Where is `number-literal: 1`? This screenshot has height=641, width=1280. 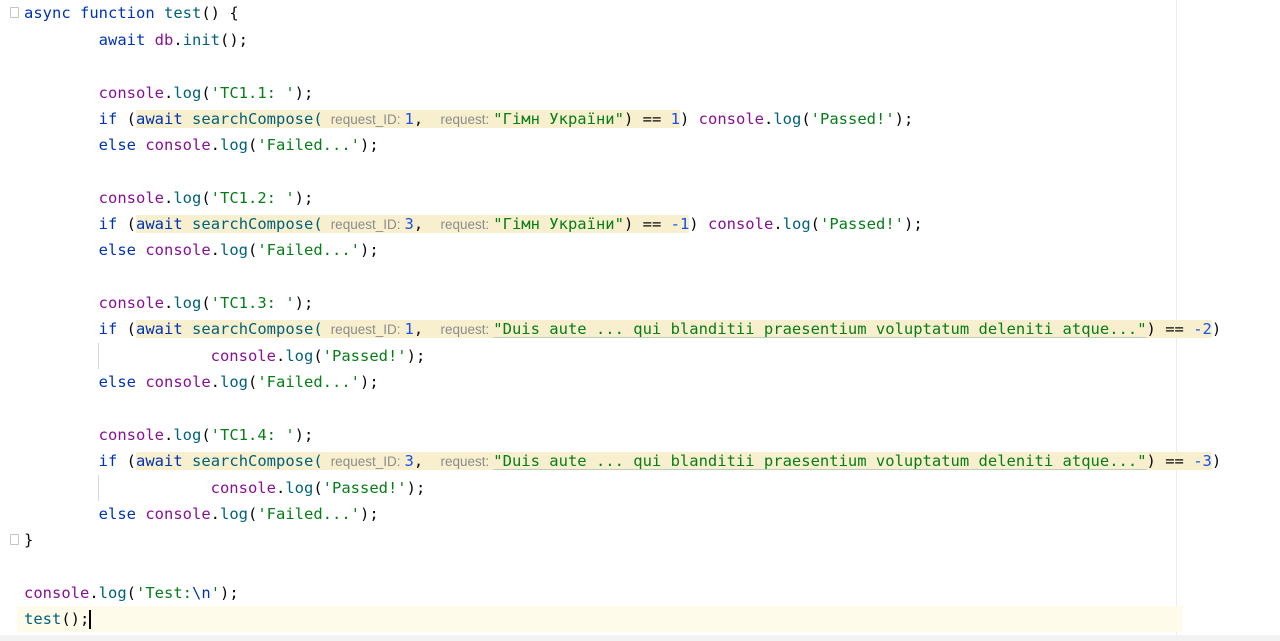
number-literal: 1 is located at coordinates (409, 329).